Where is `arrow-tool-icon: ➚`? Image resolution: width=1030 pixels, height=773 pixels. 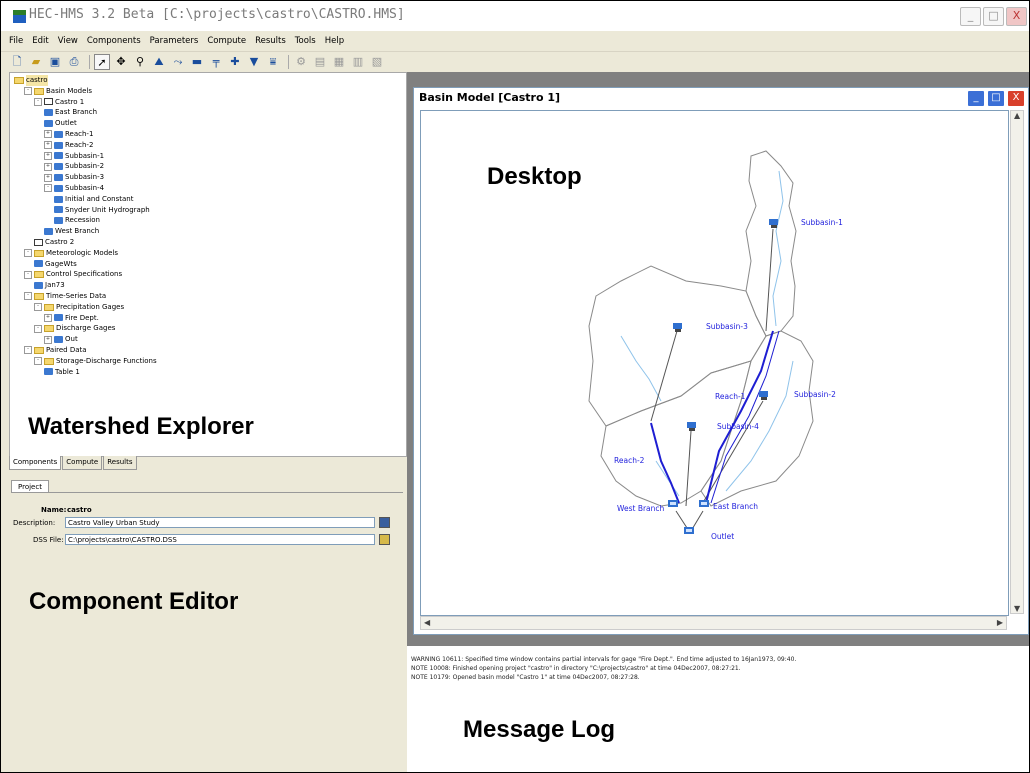
arrow-tool-icon: ➚ is located at coordinates (102, 62).